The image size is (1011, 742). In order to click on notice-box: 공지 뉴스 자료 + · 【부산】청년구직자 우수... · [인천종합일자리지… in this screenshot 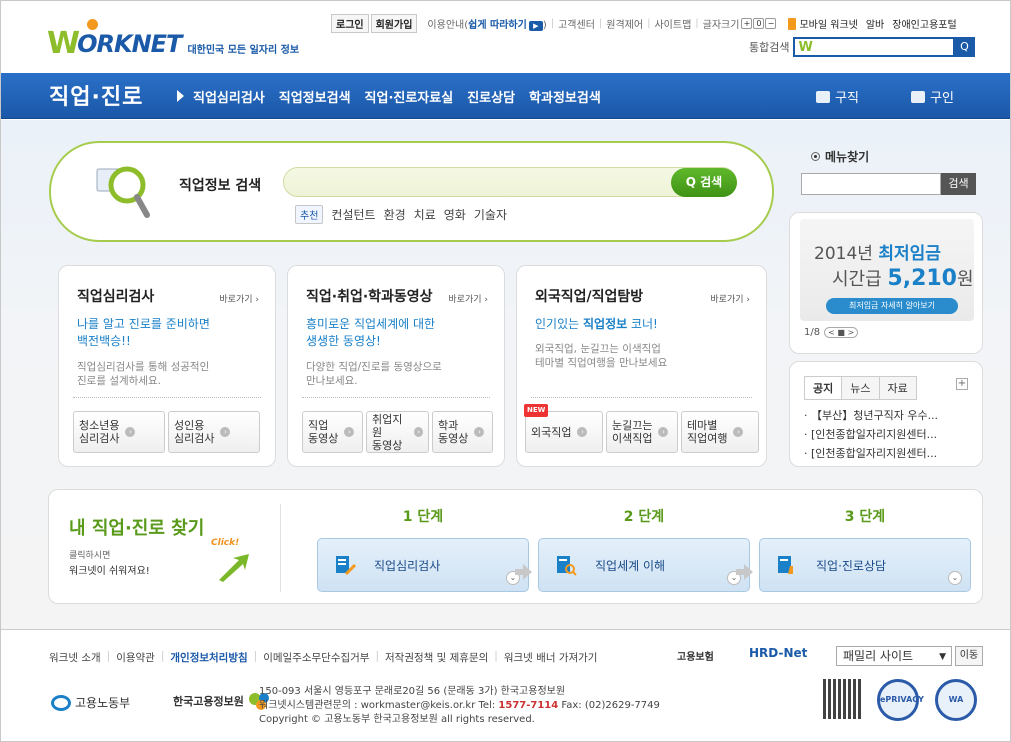, I will do `click(886, 414)`.